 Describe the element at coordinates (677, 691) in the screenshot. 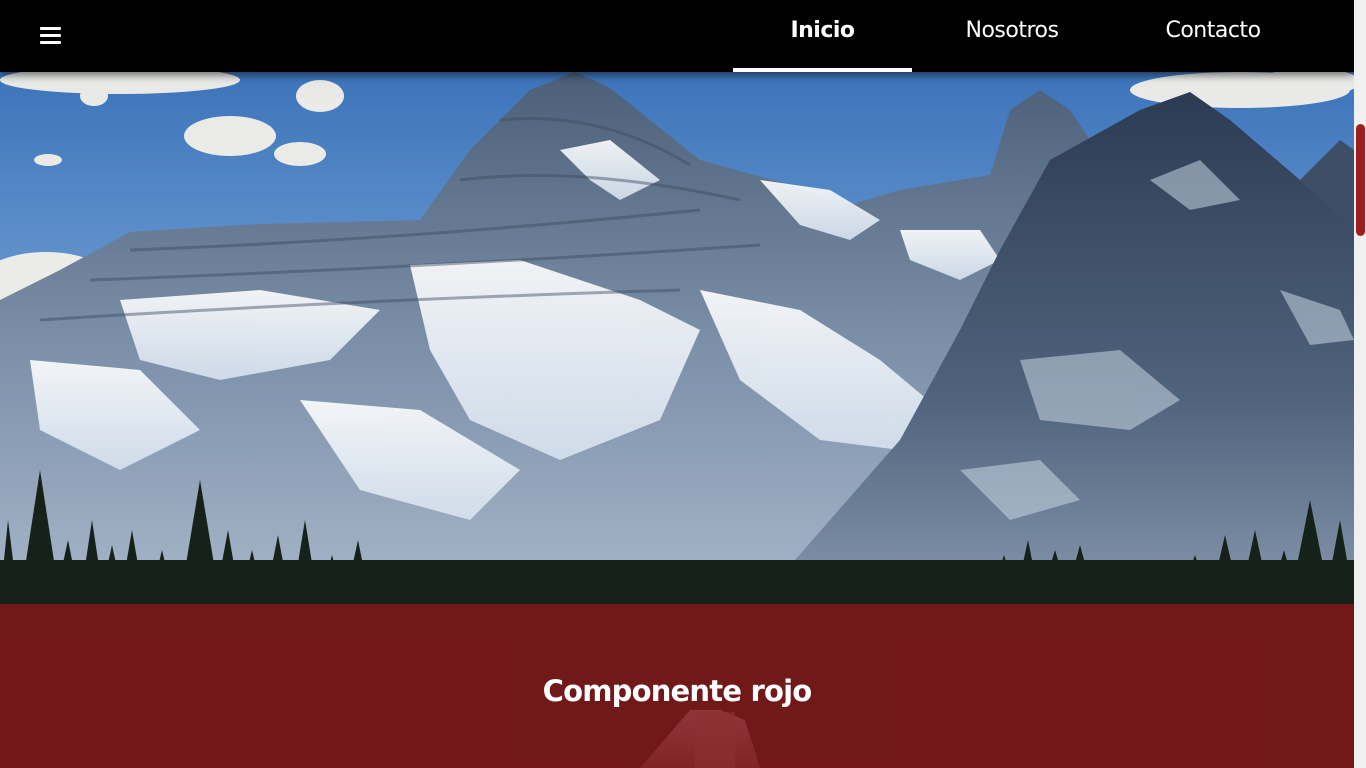

I see `red-component-title: Componente rojo` at that location.